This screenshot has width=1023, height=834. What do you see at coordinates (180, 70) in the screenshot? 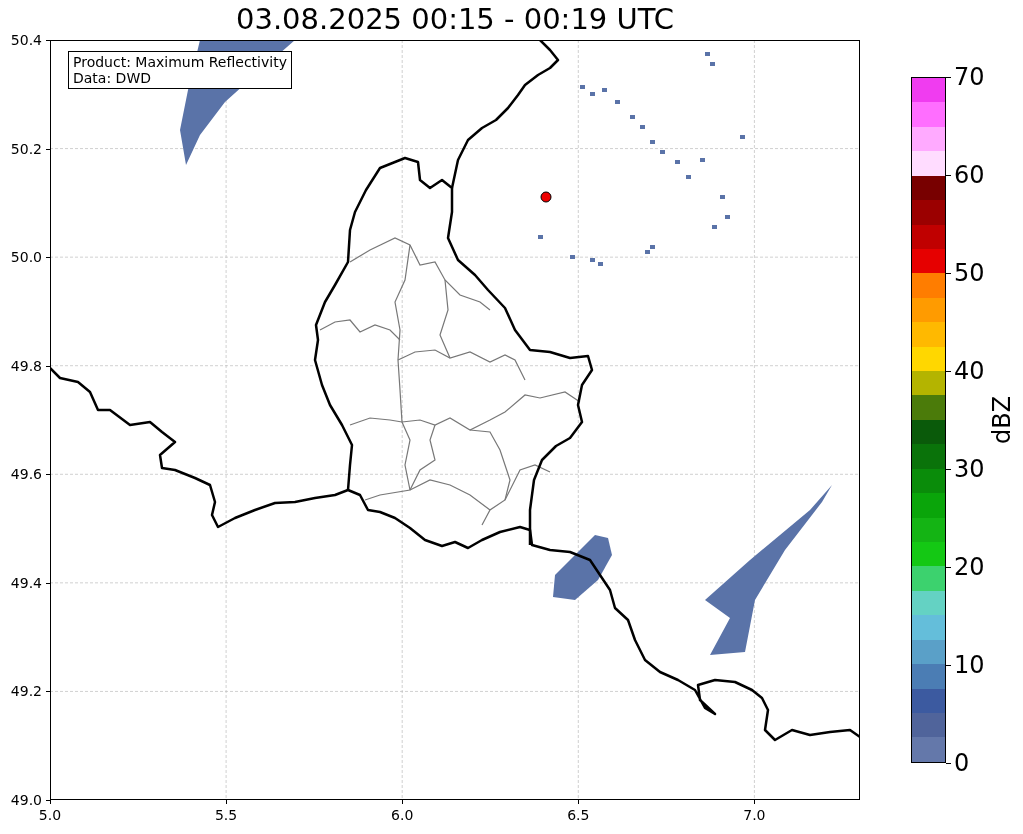
I see `info-box: Product: Maximum Reflectivity Data: DWD` at bounding box center [180, 70].